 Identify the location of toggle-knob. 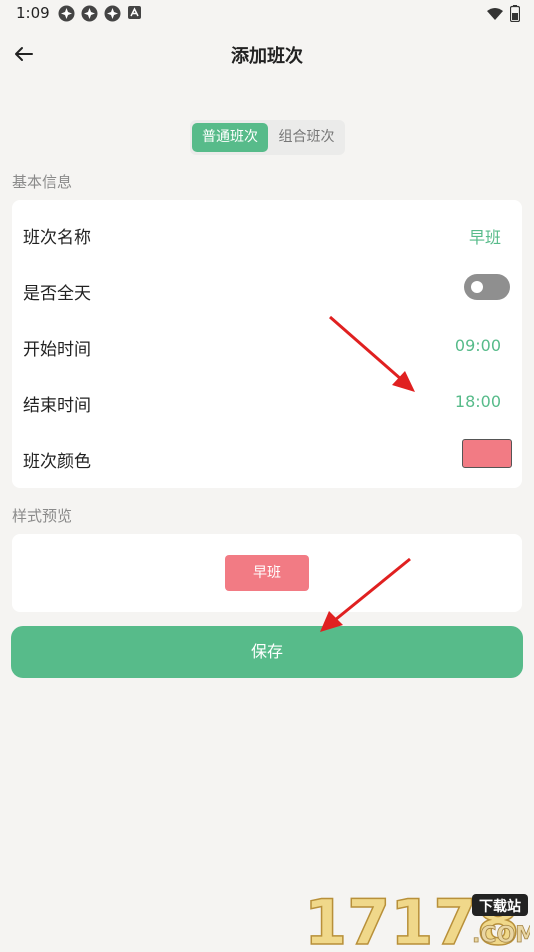
(477, 287).